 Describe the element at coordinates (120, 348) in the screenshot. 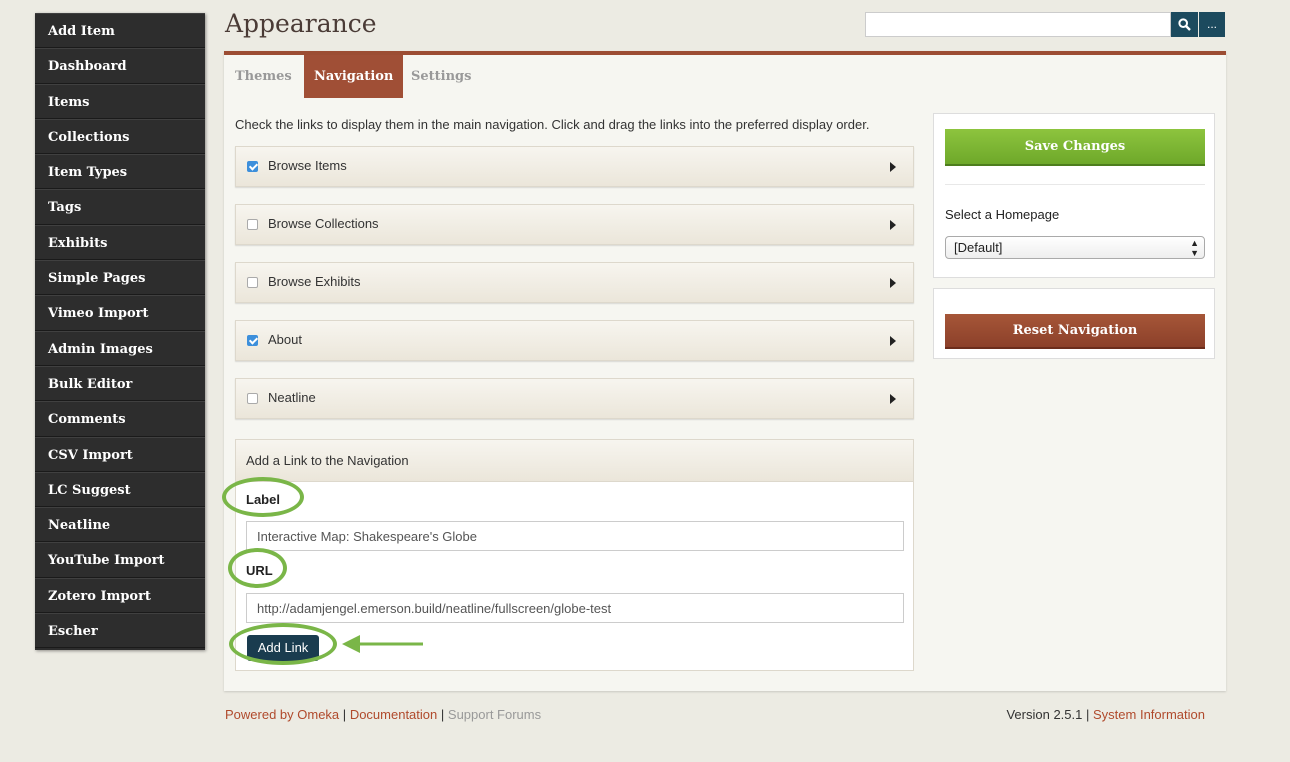

I see `sidebar-item-admin-images: Admin Images` at that location.